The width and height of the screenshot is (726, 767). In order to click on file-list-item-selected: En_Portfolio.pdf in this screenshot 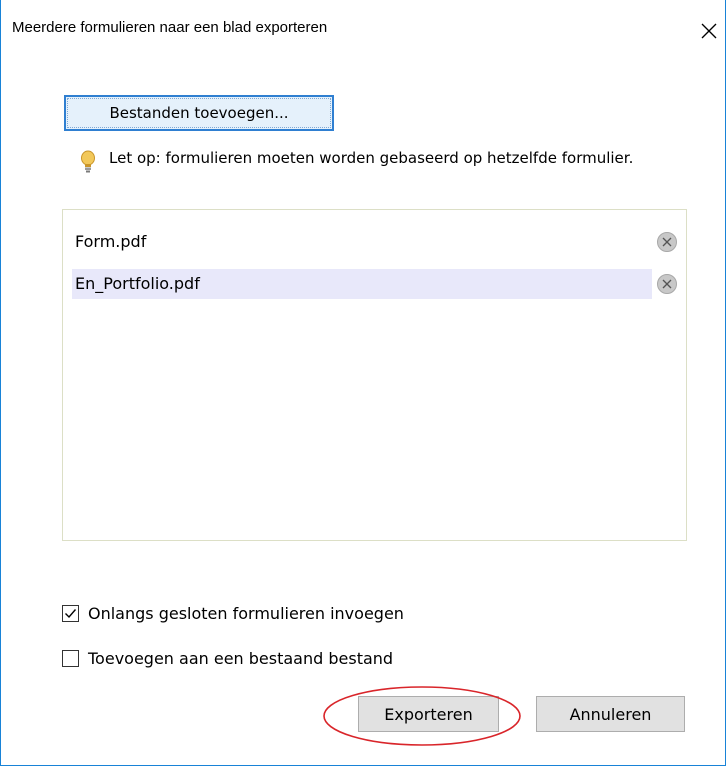, I will do `click(362, 284)`.